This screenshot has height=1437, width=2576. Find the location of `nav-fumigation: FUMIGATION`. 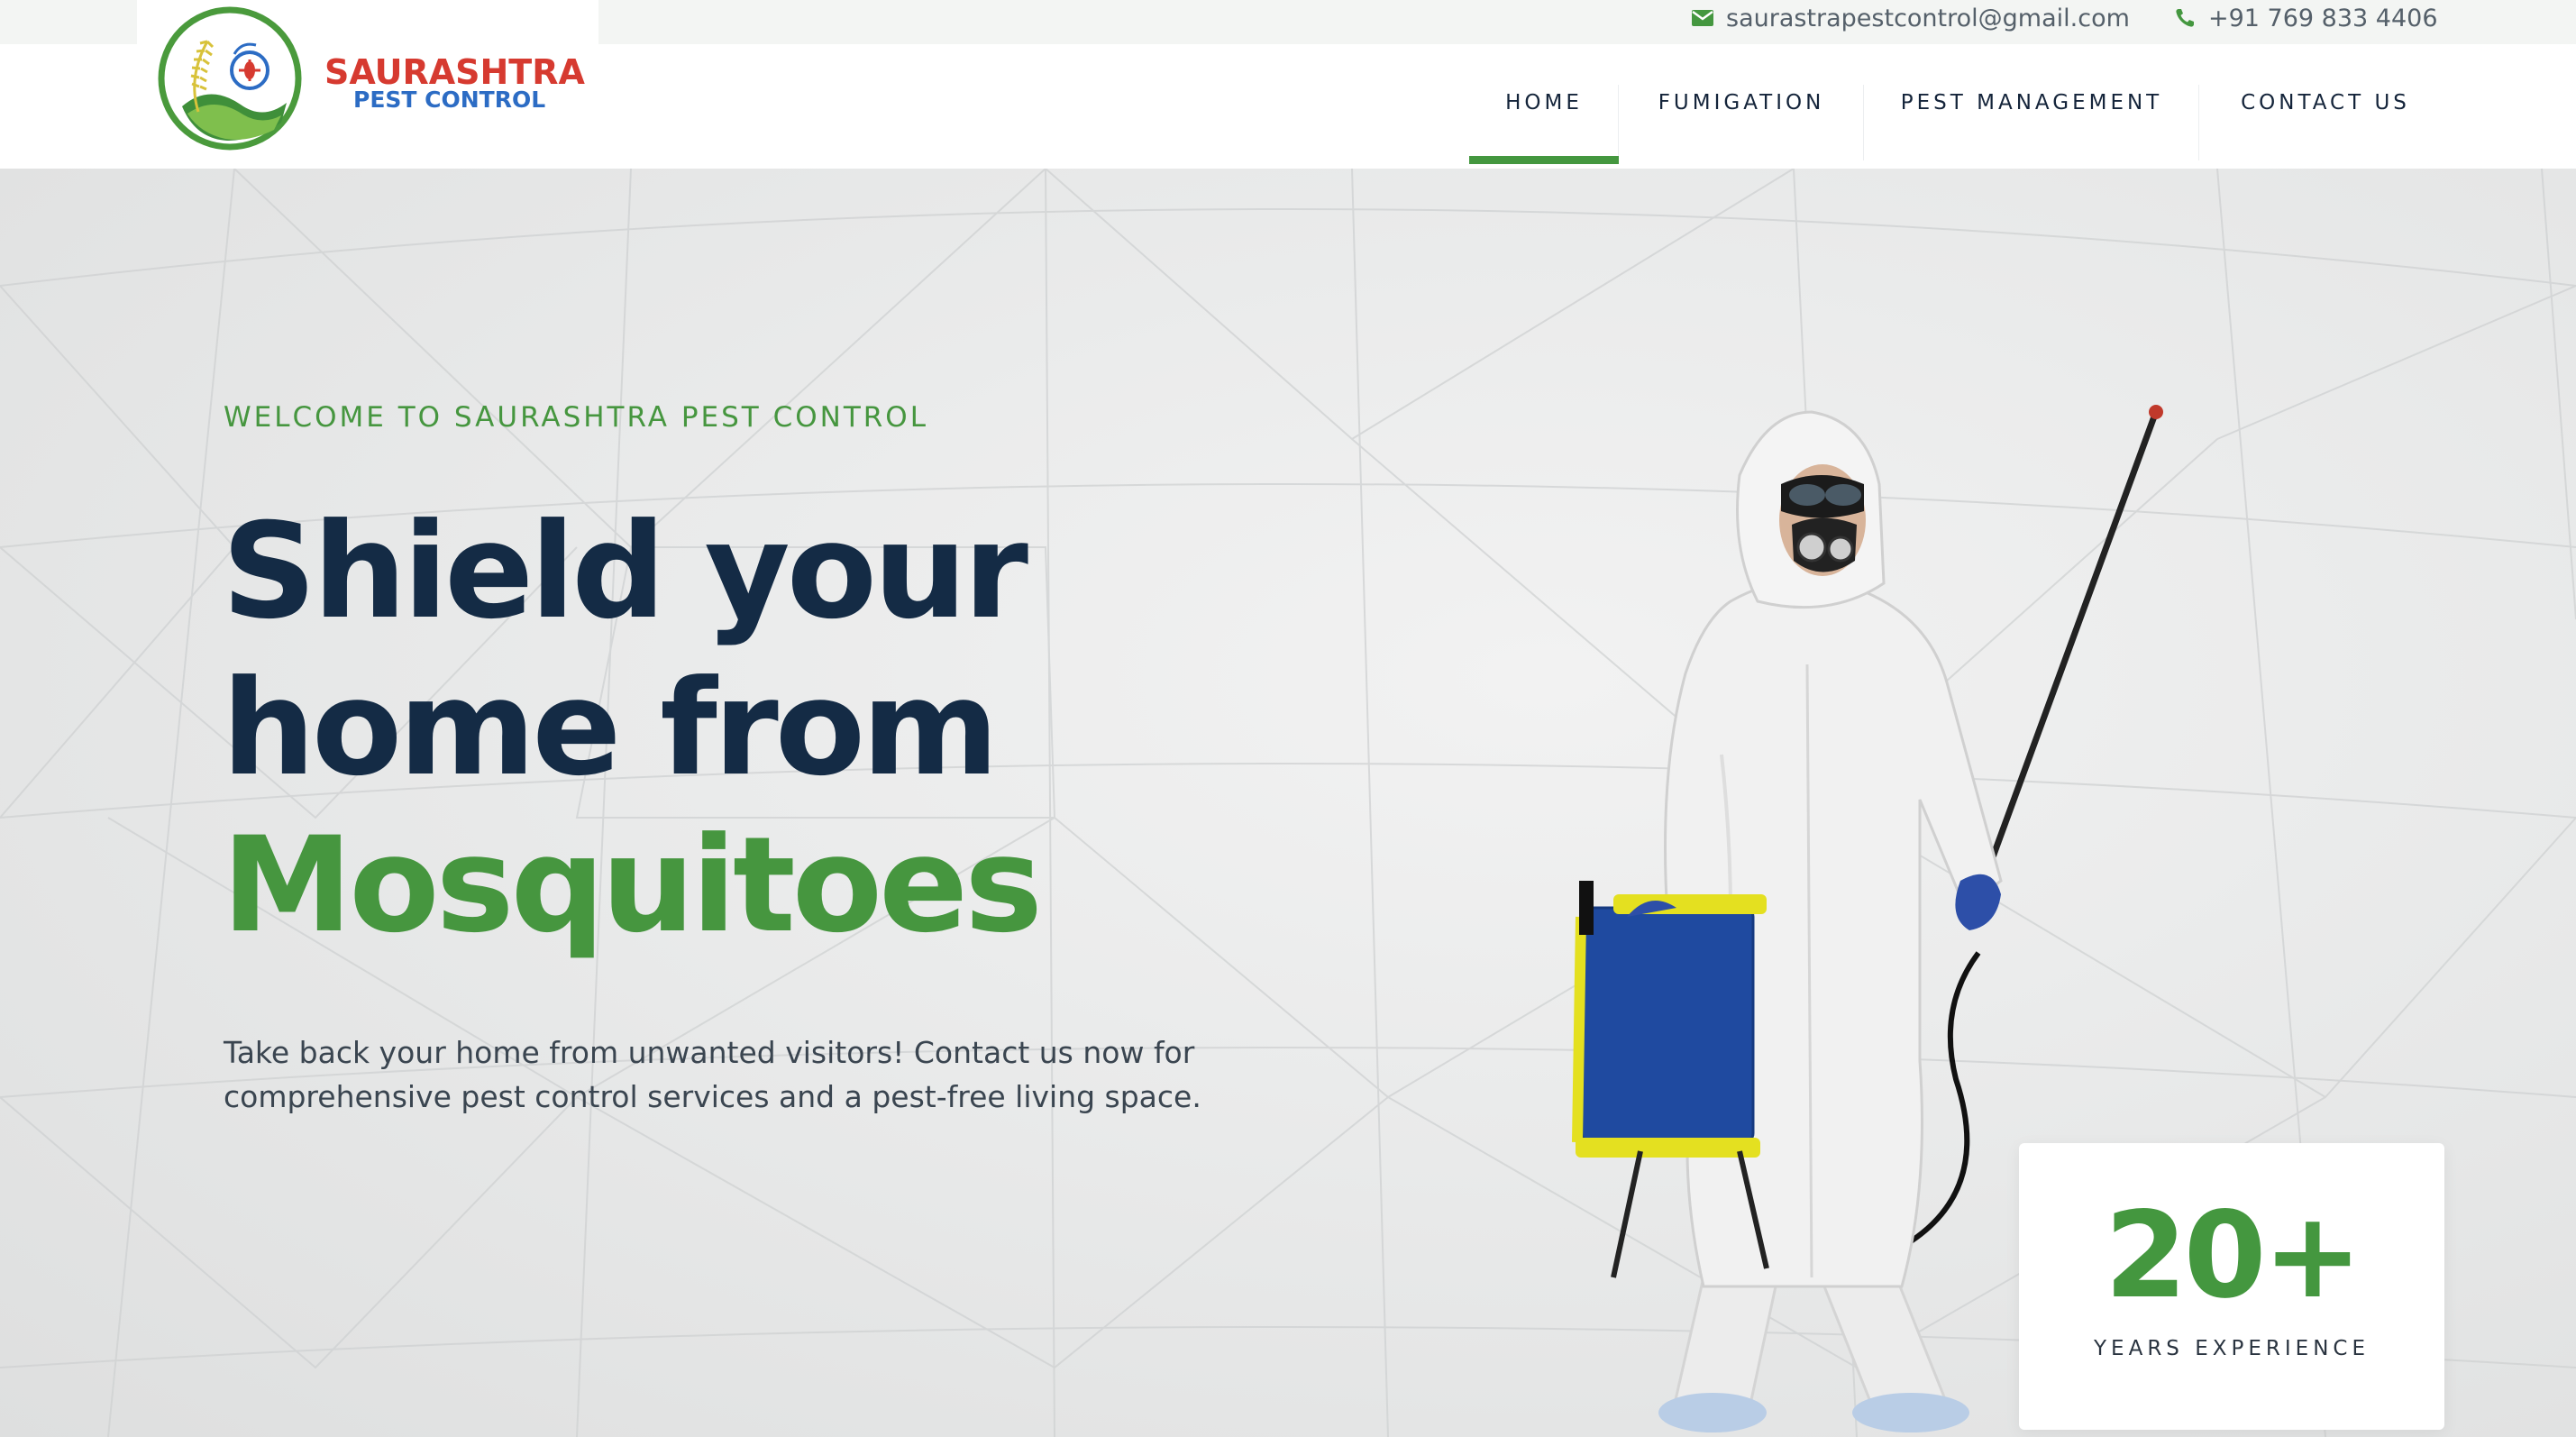

nav-fumigation: FUMIGATION is located at coordinates (1741, 103).